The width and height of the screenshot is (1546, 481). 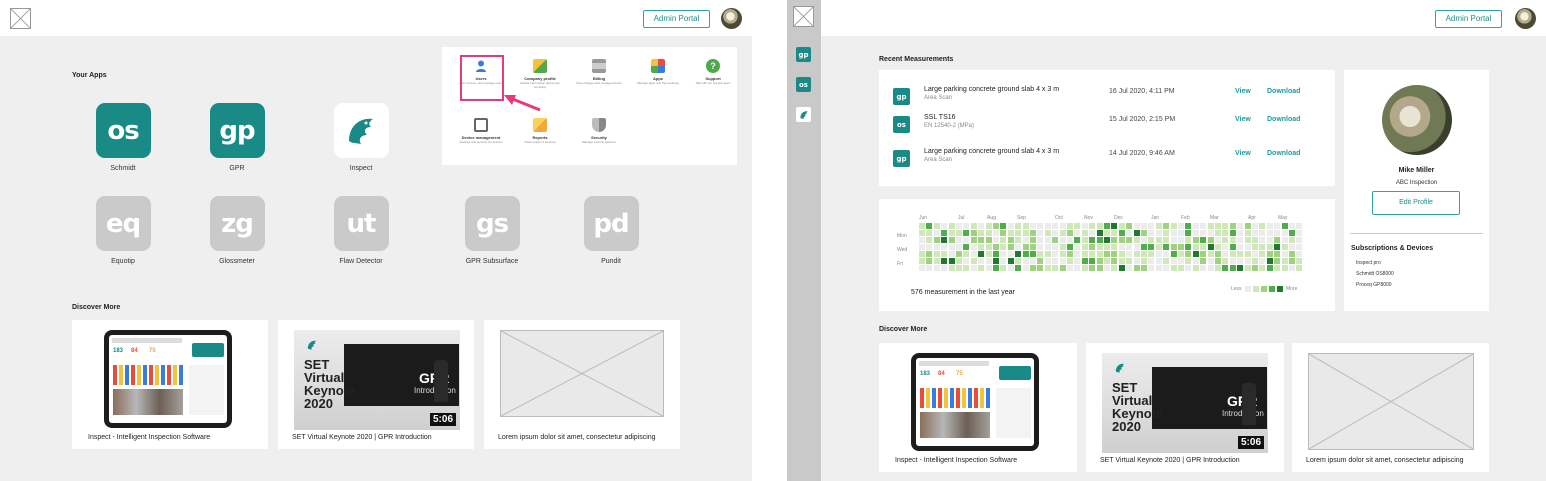 I want to click on month-label: Feb, so click(x=1185, y=218).